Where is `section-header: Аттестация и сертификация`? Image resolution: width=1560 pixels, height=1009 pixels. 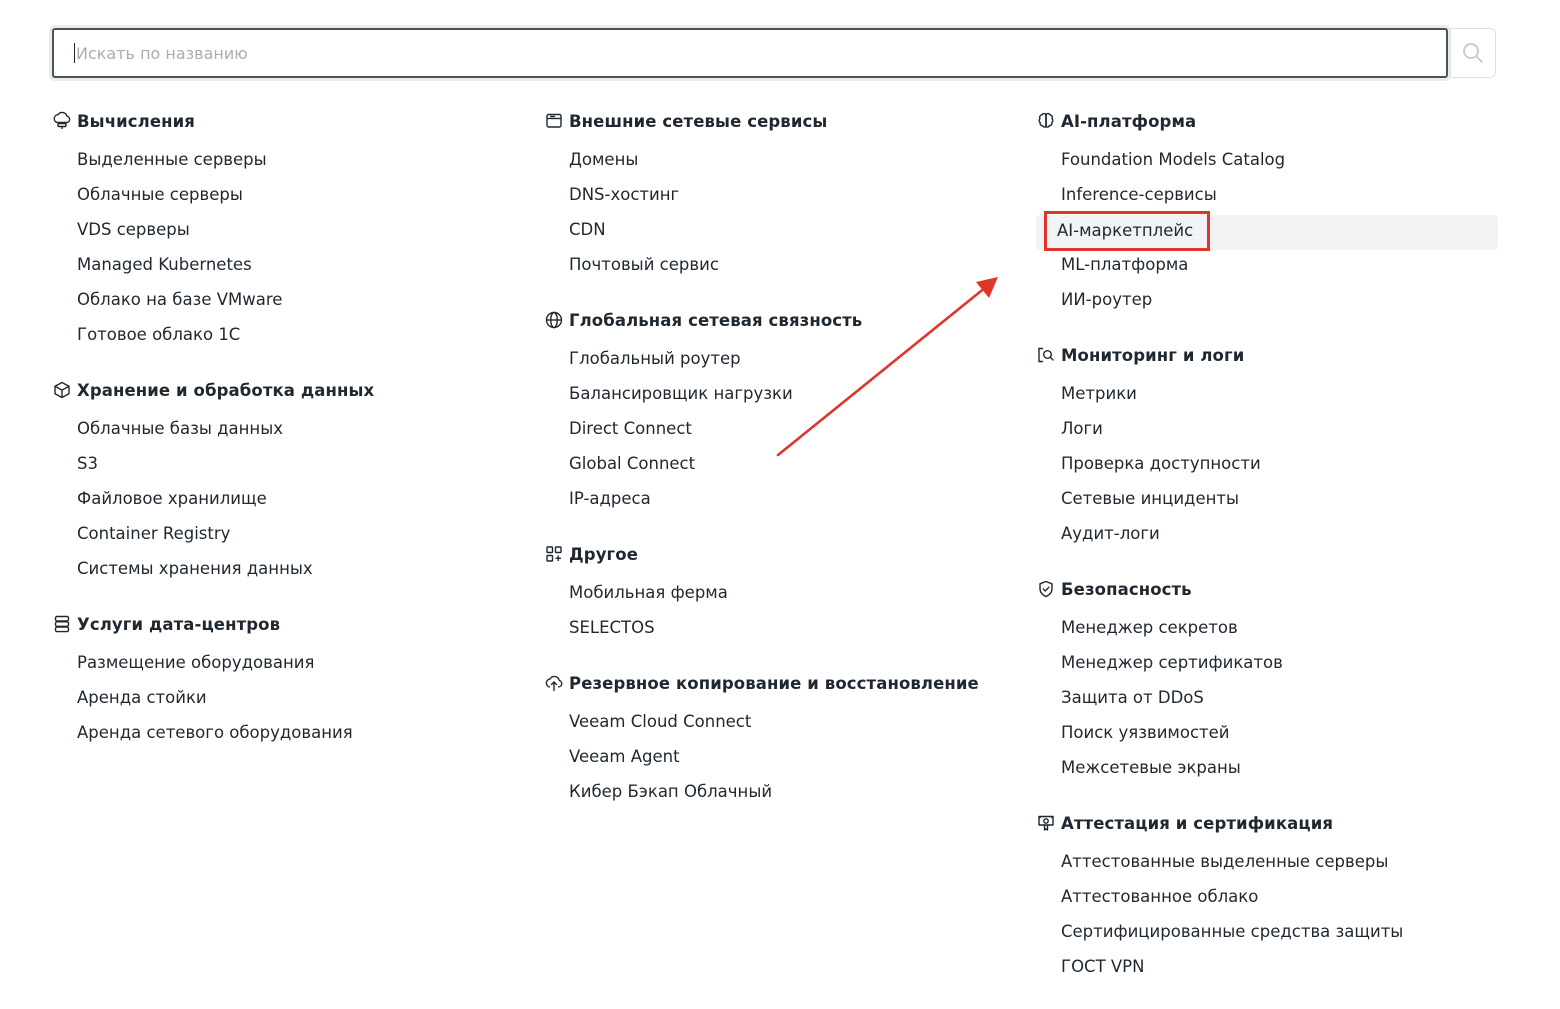
section-header: Аттестация и сертификация is located at coordinates (1267, 823).